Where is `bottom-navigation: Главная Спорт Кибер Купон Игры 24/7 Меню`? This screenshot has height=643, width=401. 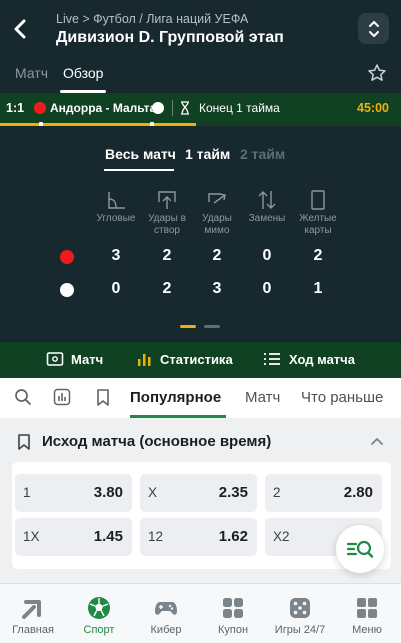
bottom-navigation: Главная Спорт Кибер Купон Игры 24/7 Меню is located at coordinates (200, 613).